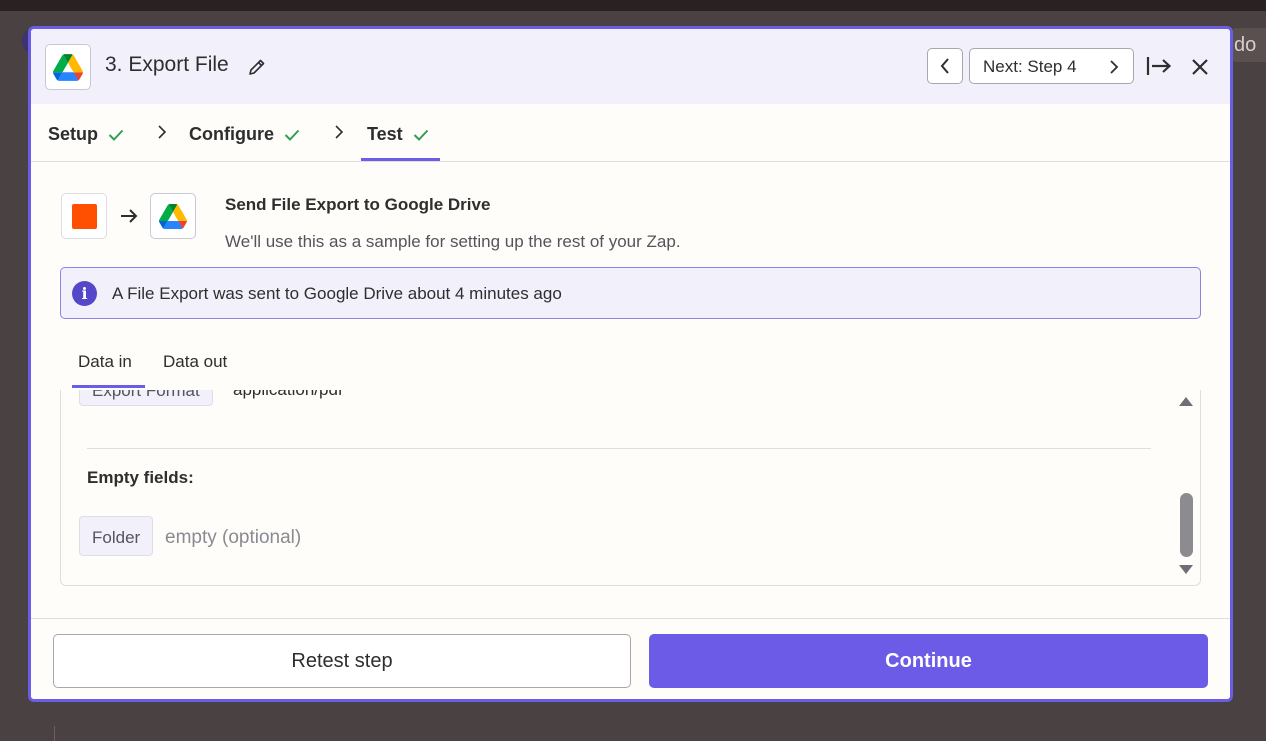 The image size is (1266, 741). Describe the element at coordinates (358, 204) in the screenshot. I see `sample-title: Send File Export to Google Drive` at that location.